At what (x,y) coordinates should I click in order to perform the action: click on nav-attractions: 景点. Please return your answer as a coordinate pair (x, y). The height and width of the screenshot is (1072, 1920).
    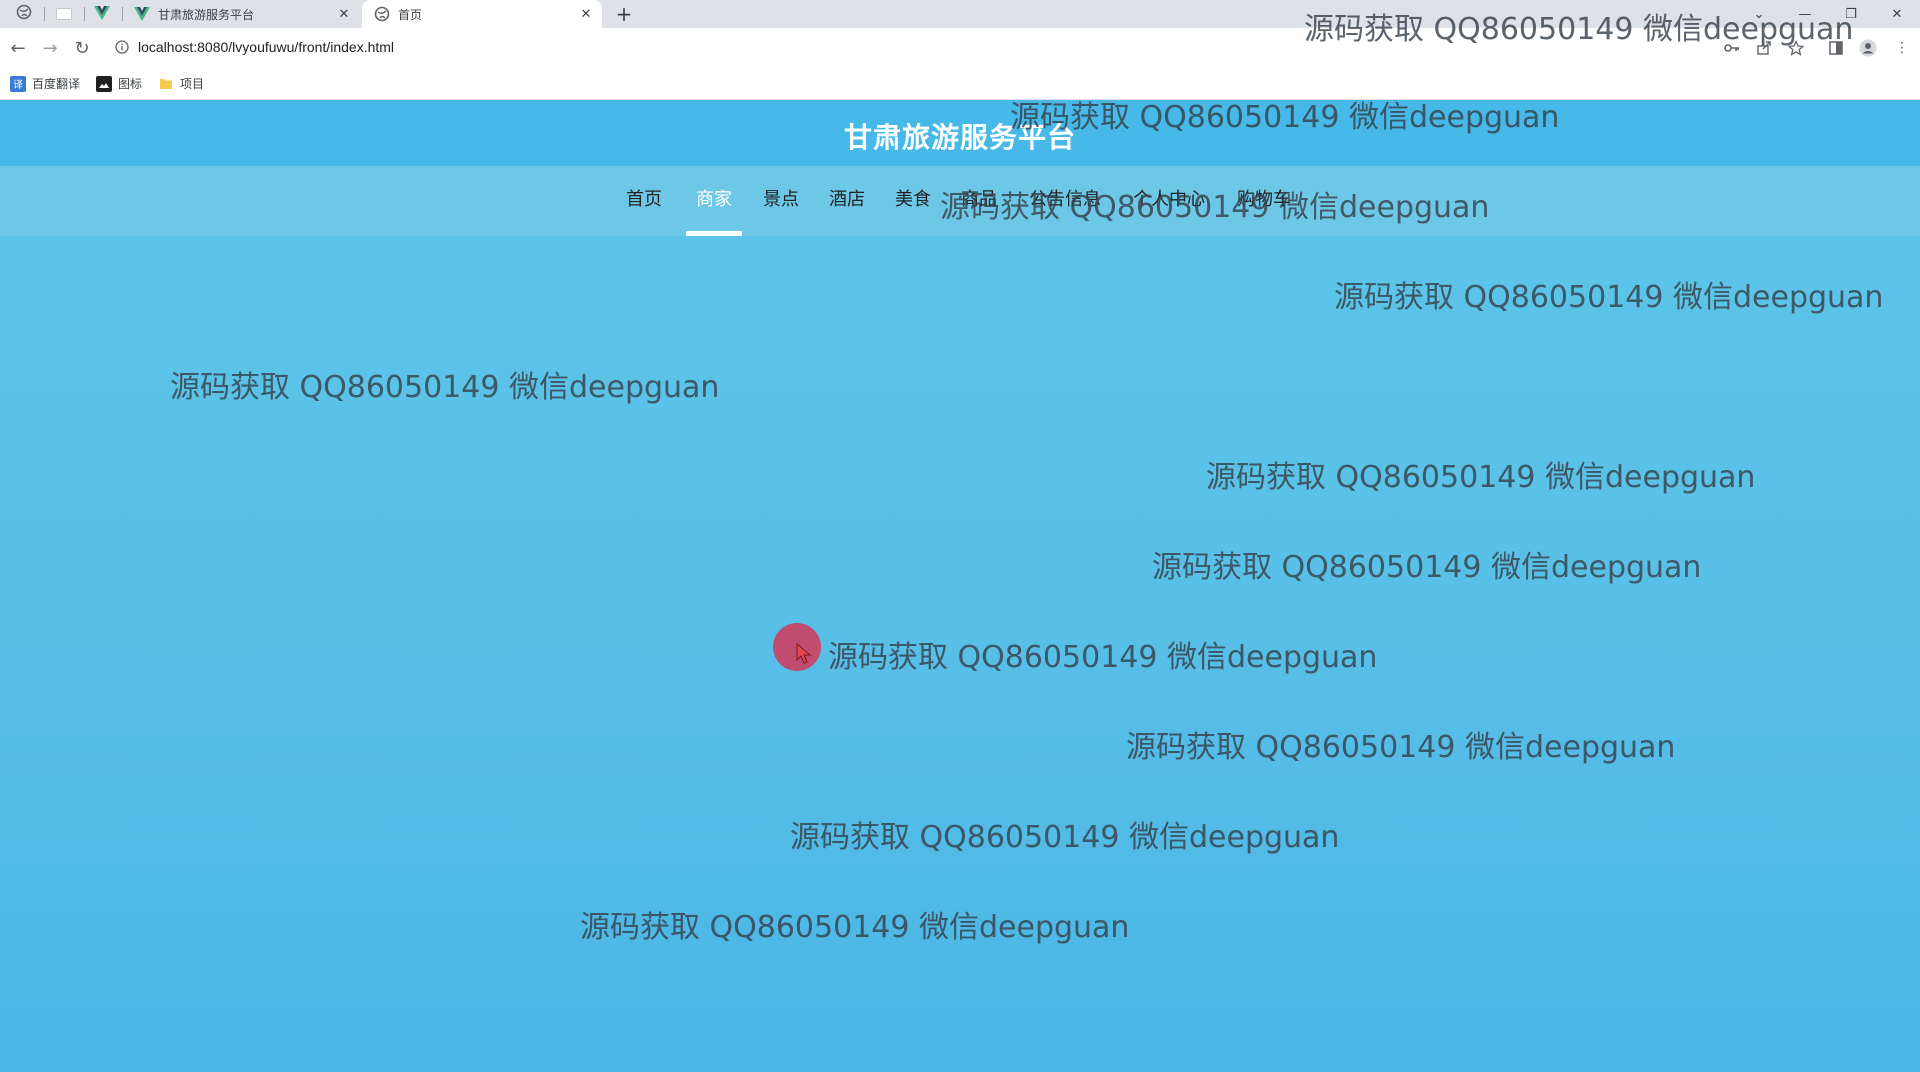
    Looking at the image, I should click on (781, 201).